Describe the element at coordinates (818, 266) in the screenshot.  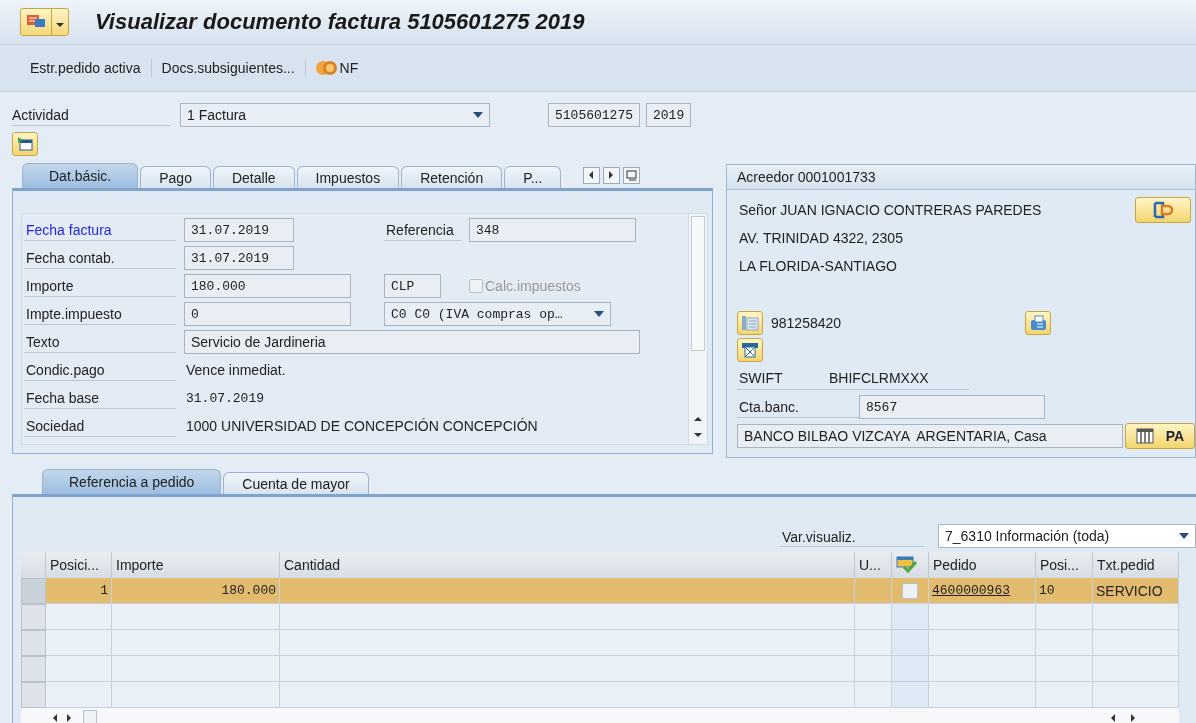
I see `address-line: LA FLORIDA-SANTIAGO` at that location.